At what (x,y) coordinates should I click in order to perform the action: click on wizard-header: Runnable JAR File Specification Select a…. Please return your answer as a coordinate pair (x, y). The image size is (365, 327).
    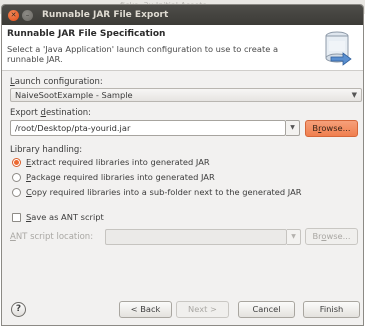
    Looking at the image, I should click on (182, 48).